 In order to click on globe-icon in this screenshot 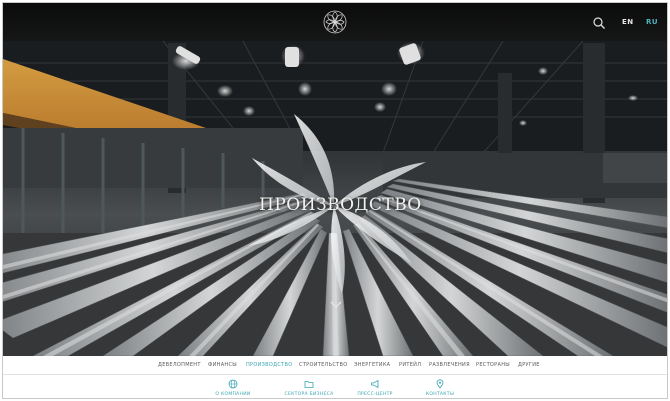, I will do `click(233, 384)`.